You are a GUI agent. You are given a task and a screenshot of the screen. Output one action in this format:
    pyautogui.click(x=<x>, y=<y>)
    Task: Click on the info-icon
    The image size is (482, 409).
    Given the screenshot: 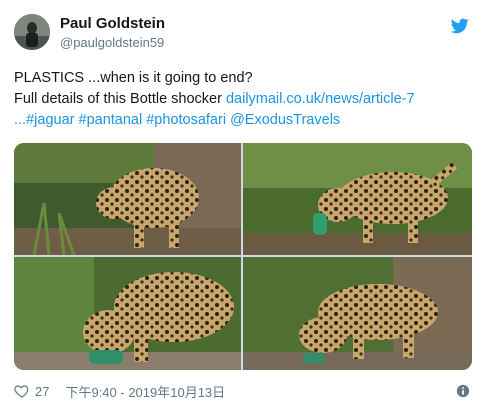 What is the action you would take?
    pyautogui.click(x=463, y=391)
    